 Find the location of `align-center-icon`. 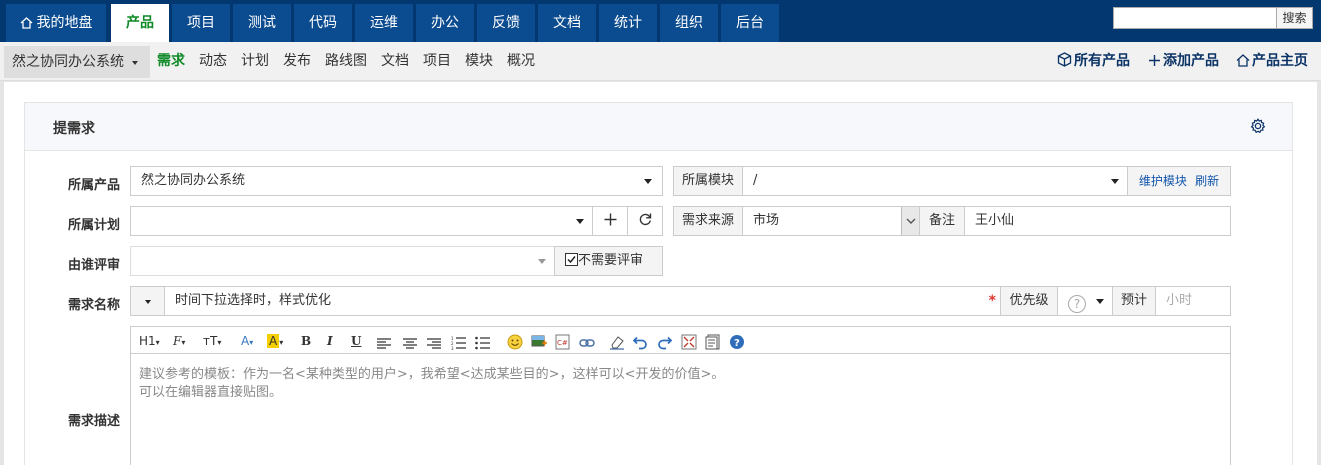

align-center-icon is located at coordinates (410, 344).